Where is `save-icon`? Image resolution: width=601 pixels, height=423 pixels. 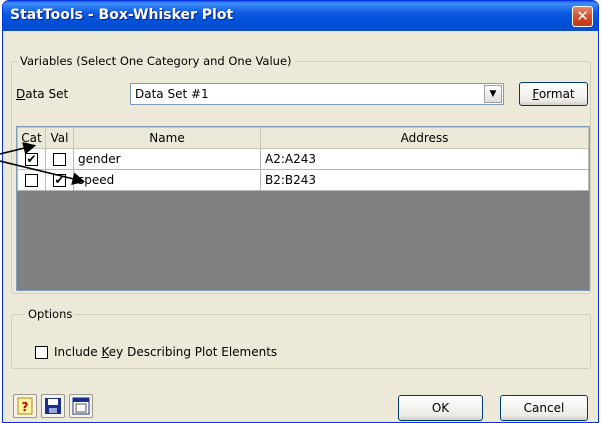
save-icon is located at coordinates (53, 406).